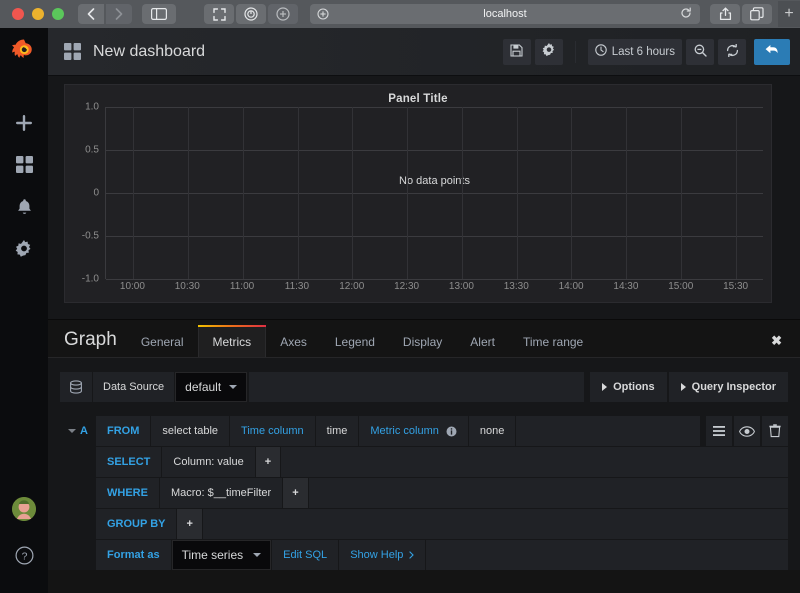  I want to click on time-column-label: Time column, so click(273, 431).